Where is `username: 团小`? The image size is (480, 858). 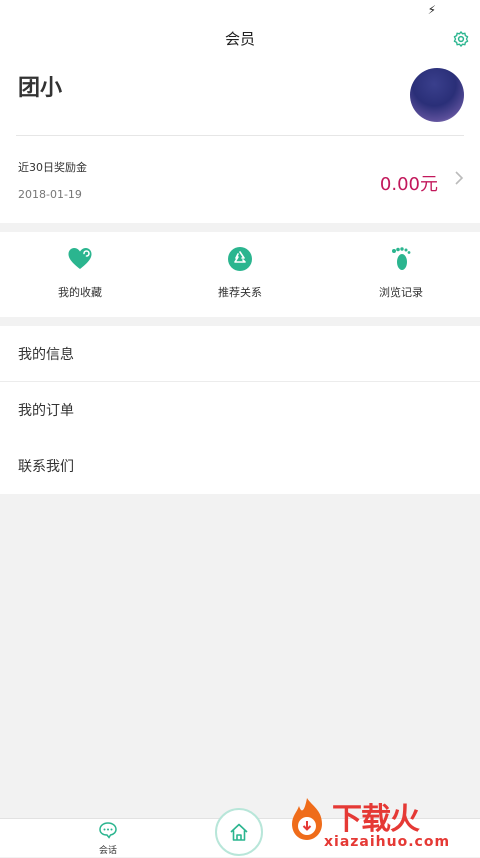 username: 团小 is located at coordinates (40, 88).